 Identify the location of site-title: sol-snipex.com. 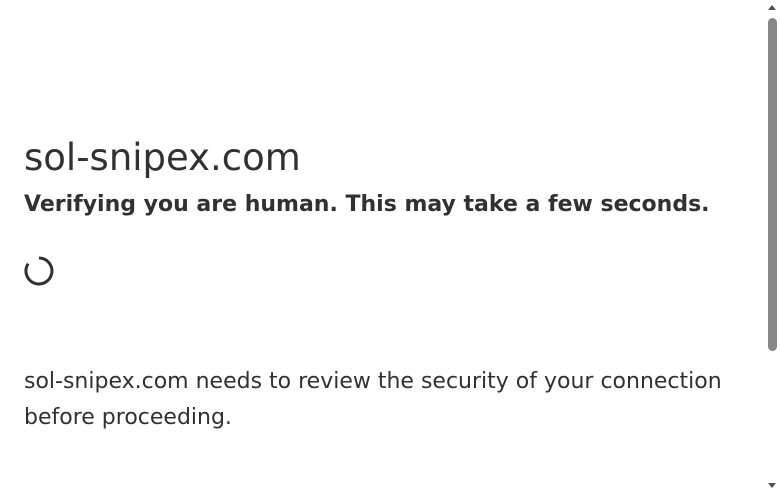
(162, 157).